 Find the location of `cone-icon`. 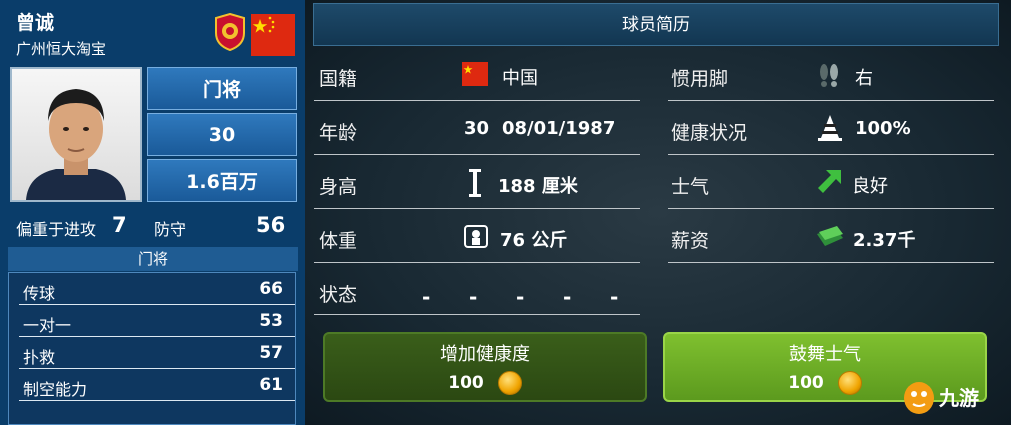

cone-icon is located at coordinates (830, 128).